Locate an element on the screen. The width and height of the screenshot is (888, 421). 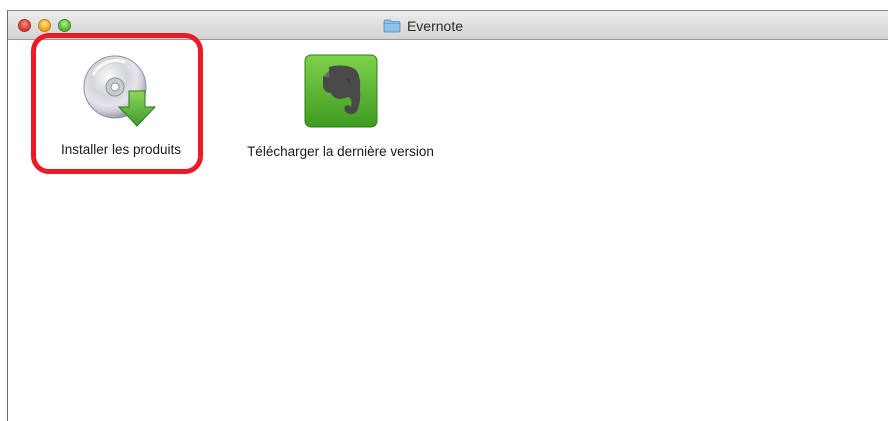
highlight-annotation is located at coordinates (117, 103).